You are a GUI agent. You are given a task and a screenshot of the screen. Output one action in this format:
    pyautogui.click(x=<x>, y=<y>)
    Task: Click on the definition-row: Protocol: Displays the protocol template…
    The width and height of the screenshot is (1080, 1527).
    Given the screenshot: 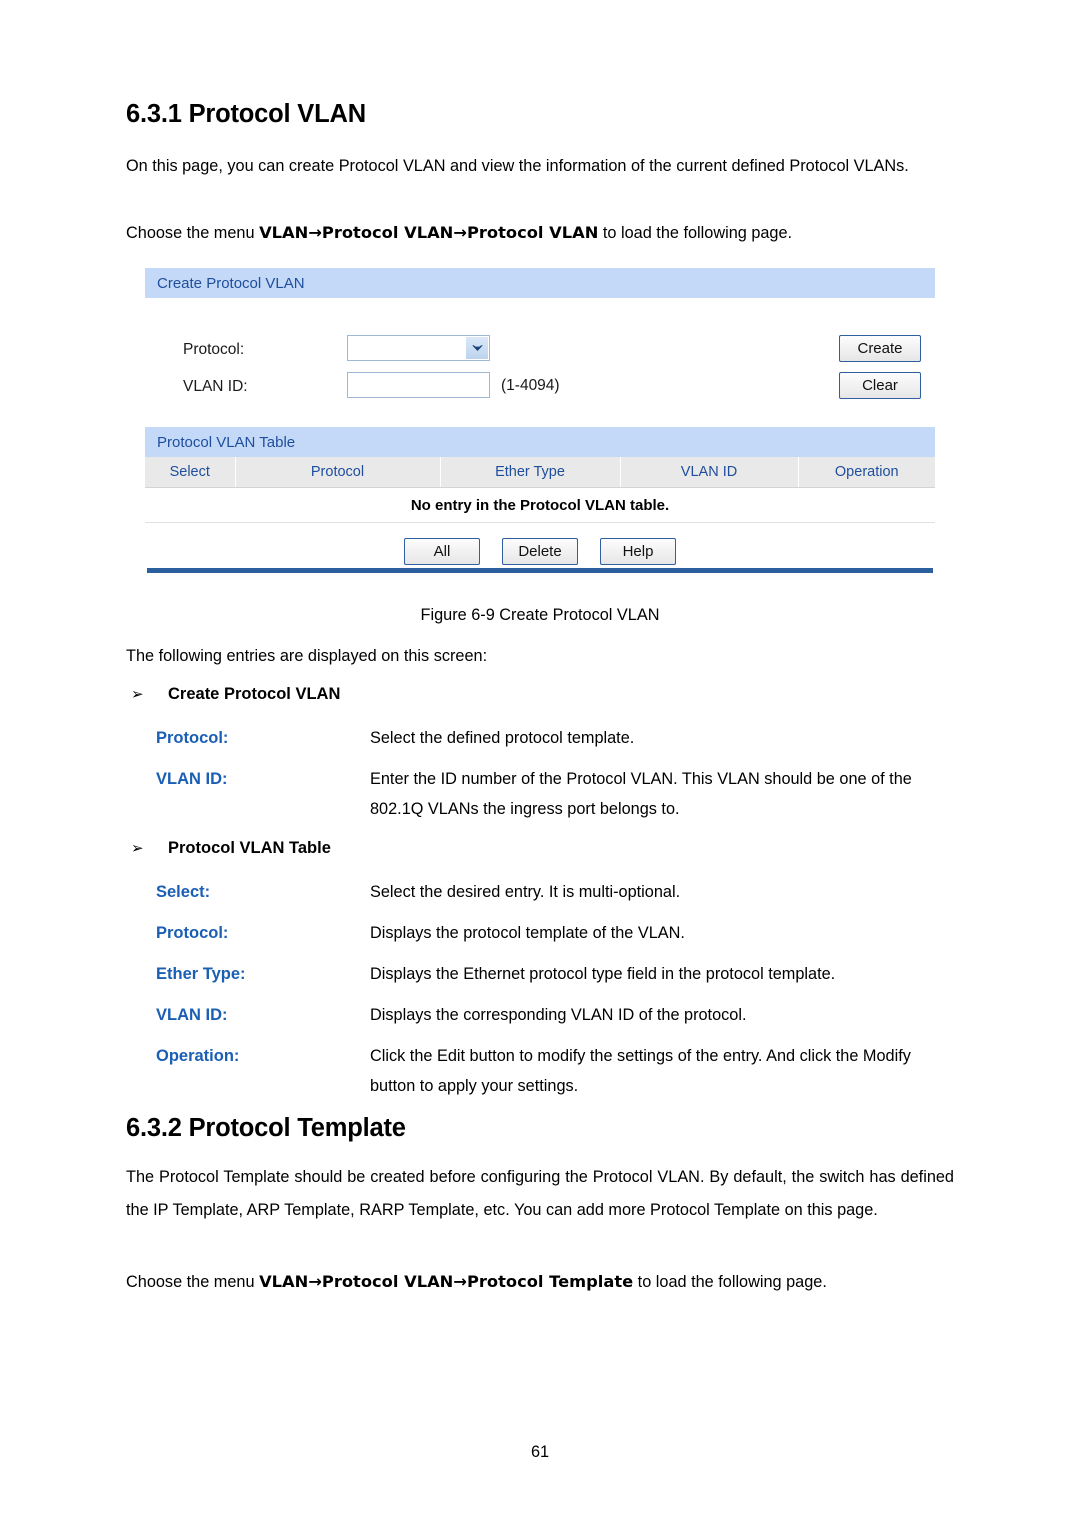 What is the action you would take?
    pyautogui.click(x=541, y=933)
    